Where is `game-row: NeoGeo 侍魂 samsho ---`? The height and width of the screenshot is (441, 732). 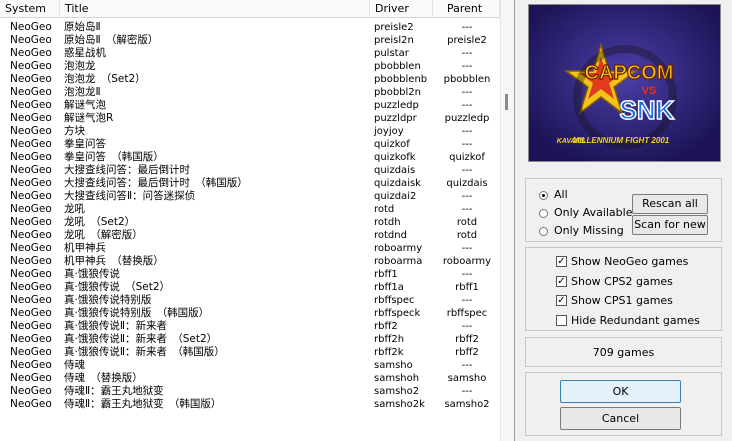 game-row: NeoGeo 侍魂 samsho --- is located at coordinates (250, 365).